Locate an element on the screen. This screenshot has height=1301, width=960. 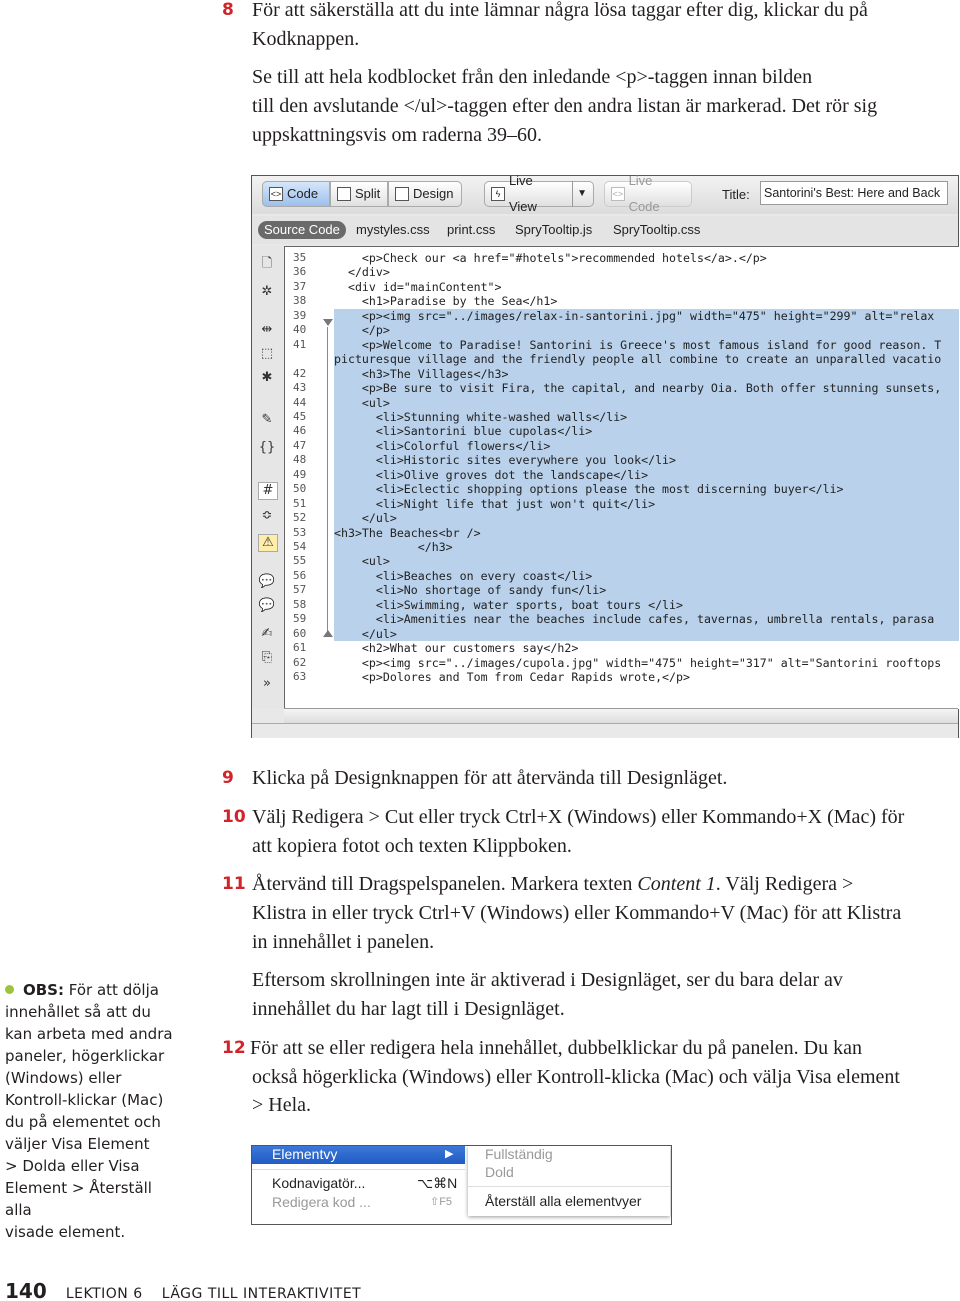
code-line: 37 <div id="mainContent"> is located at coordinates (622, 287).